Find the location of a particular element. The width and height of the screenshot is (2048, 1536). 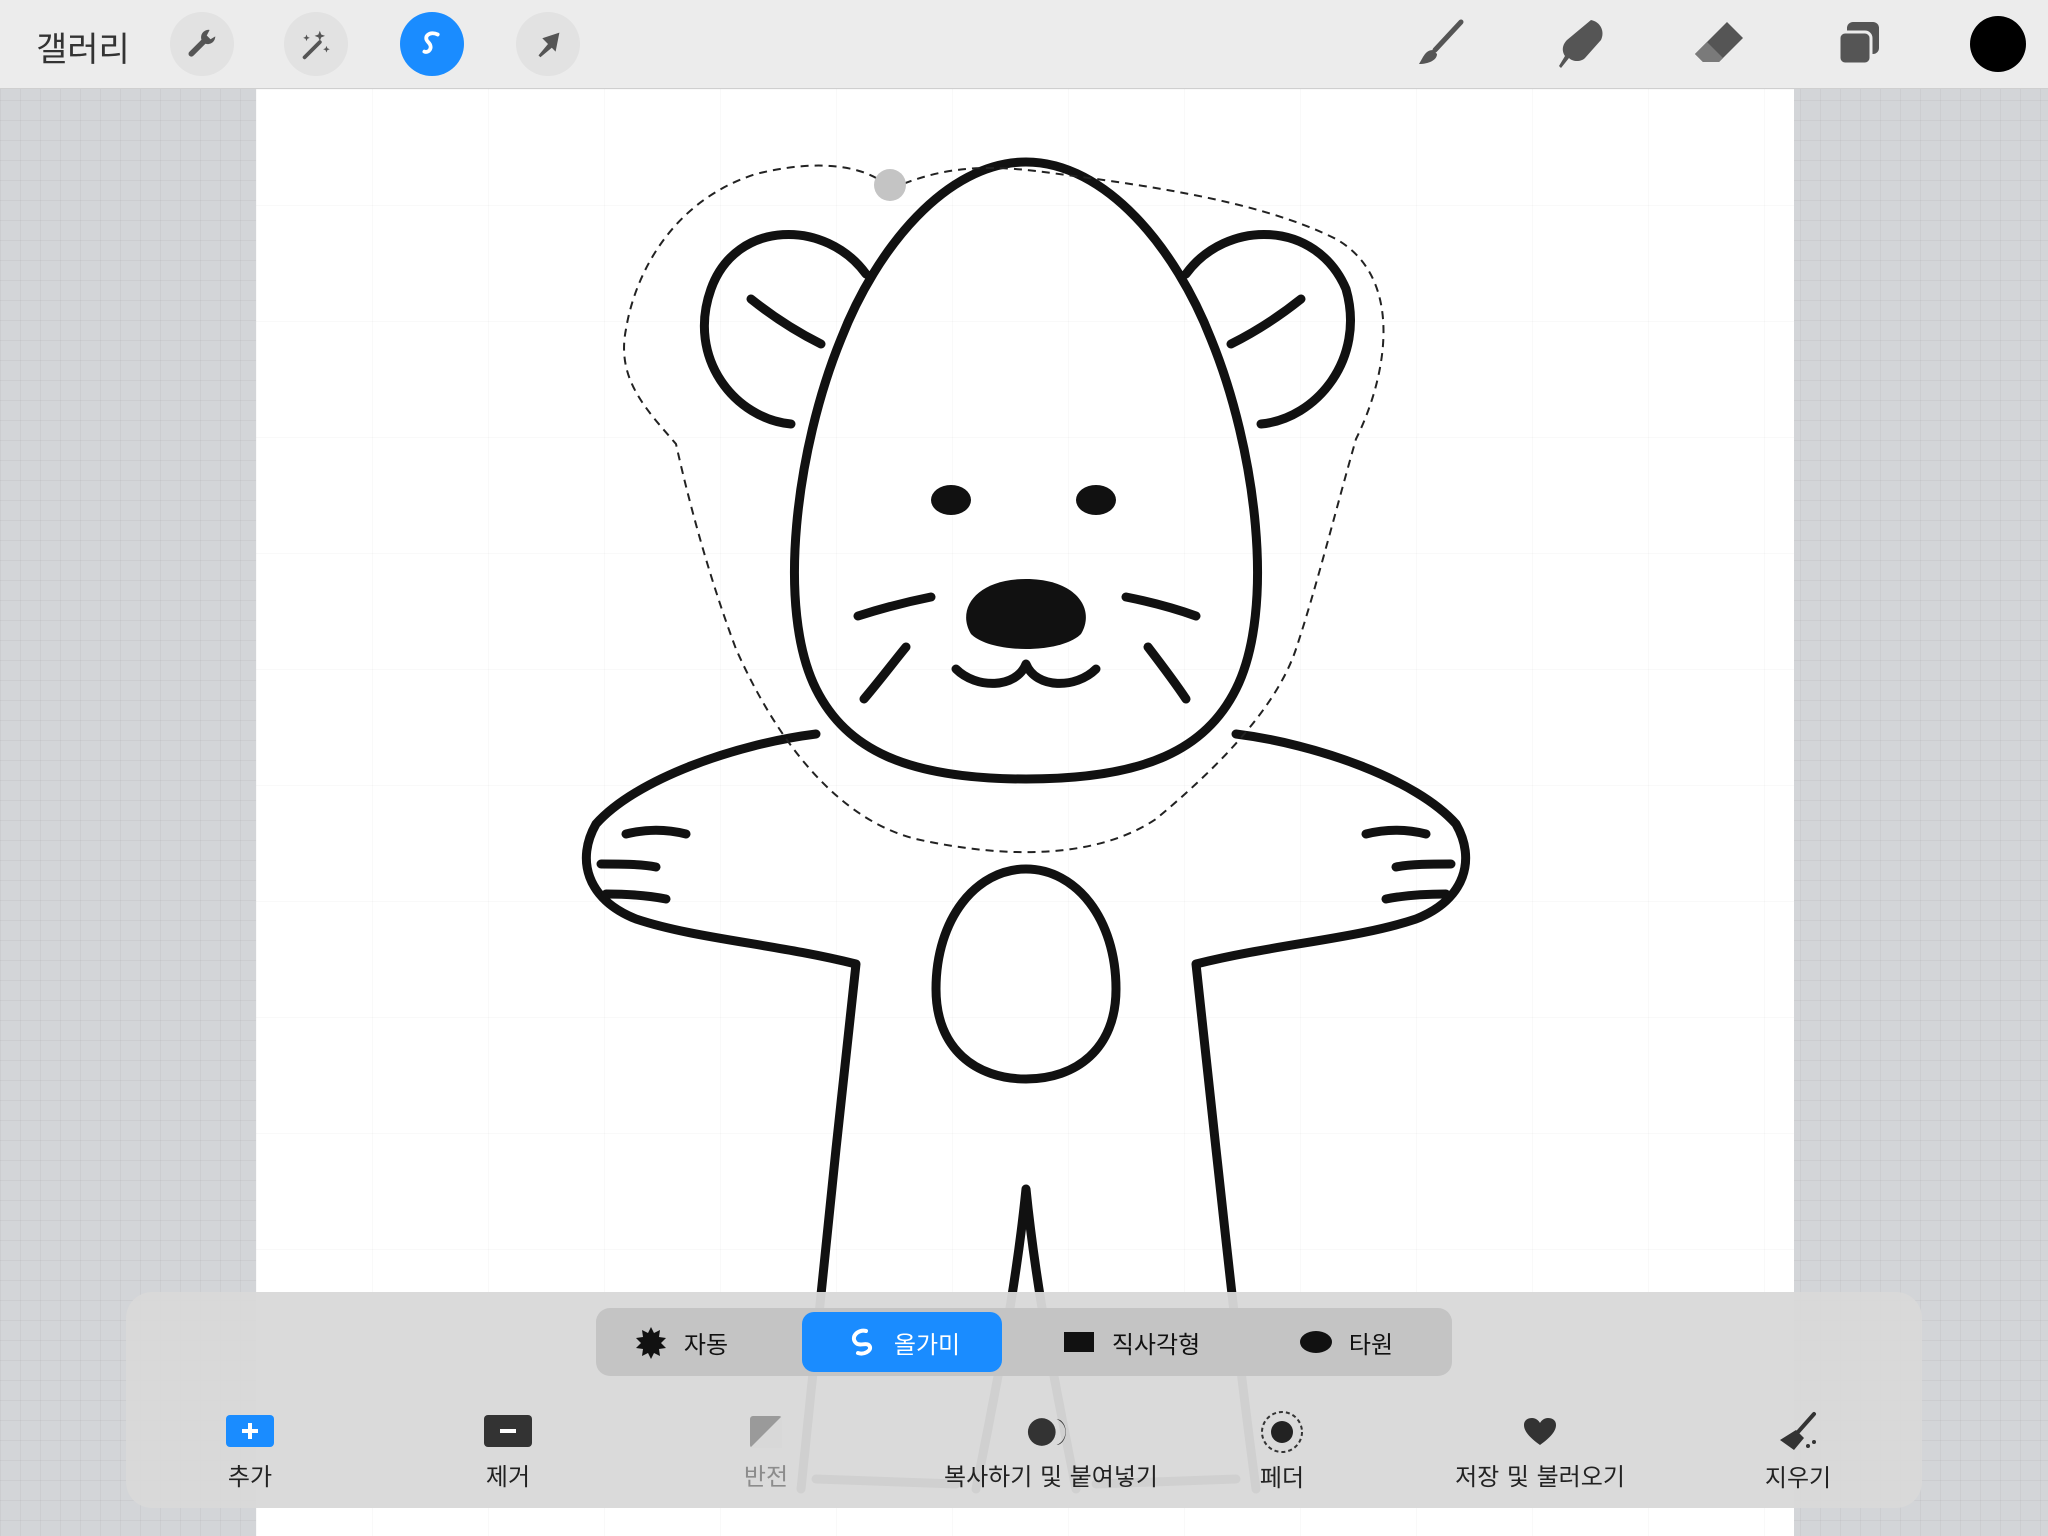

wrench-icon is located at coordinates (202, 43).